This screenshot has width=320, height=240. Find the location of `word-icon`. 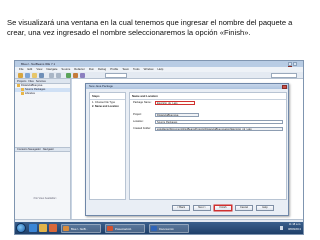

word-icon is located at coordinates (154, 228).